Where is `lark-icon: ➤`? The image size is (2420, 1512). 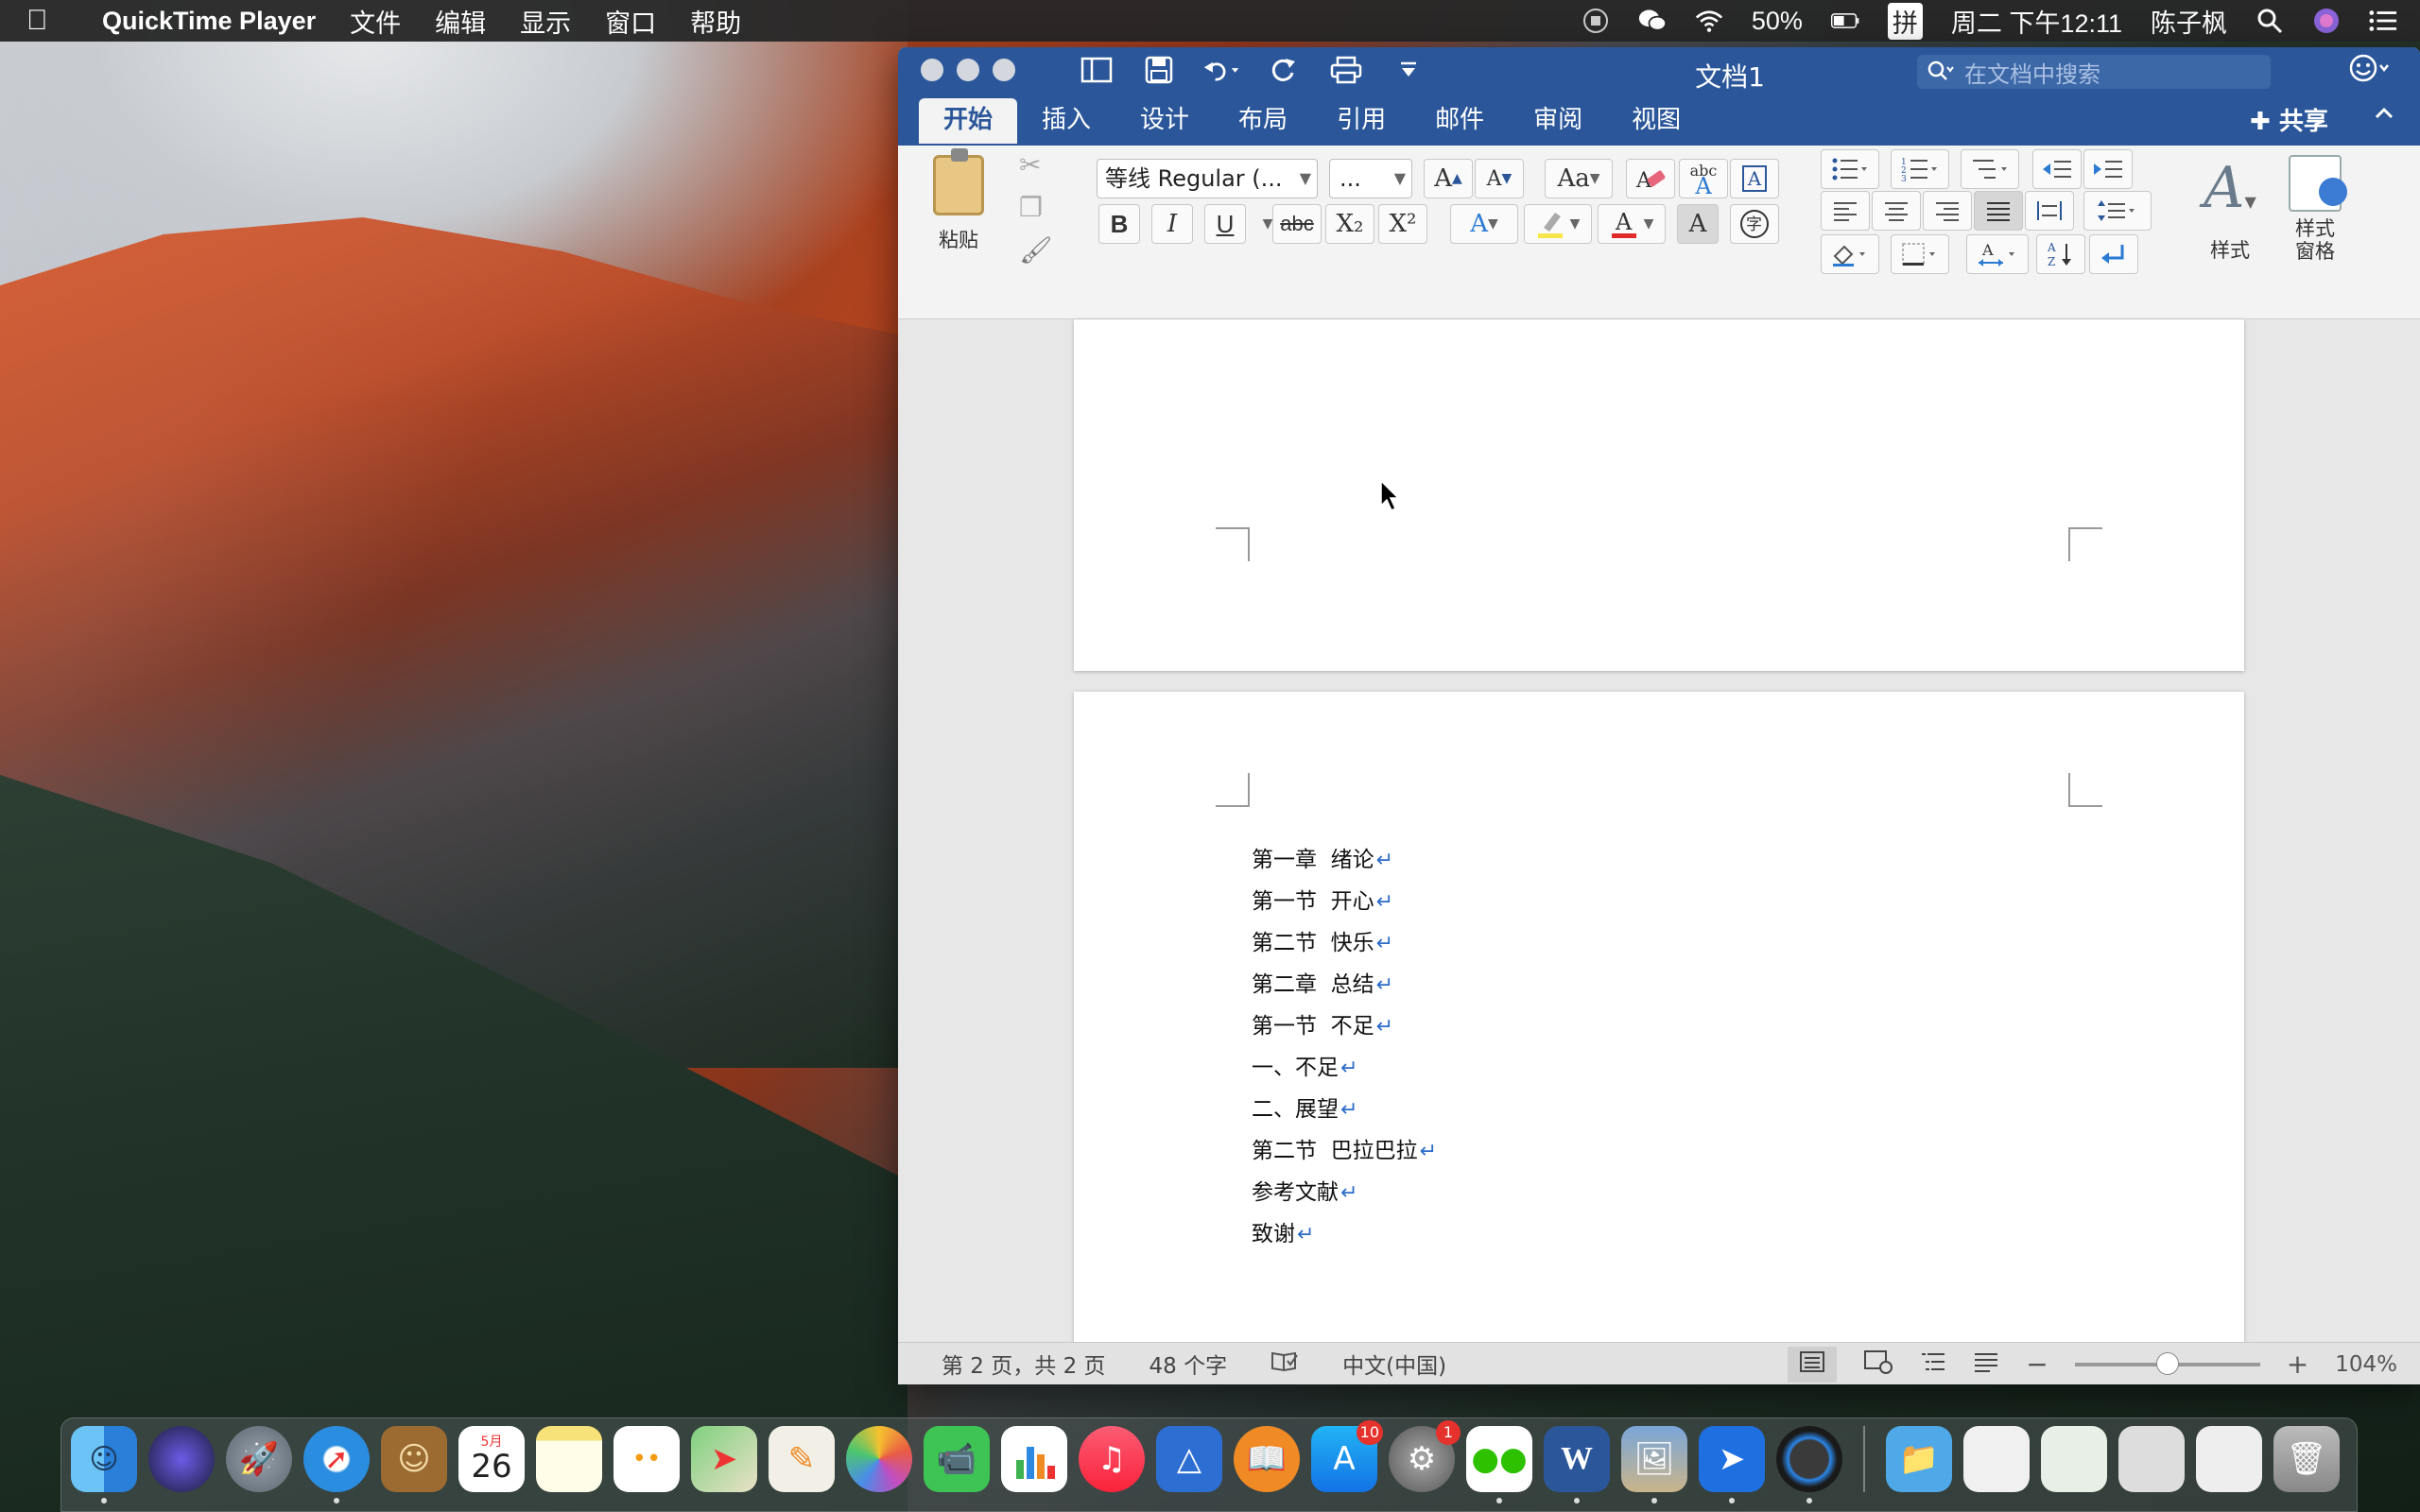 lark-icon: ➤ is located at coordinates (1732, 1464).